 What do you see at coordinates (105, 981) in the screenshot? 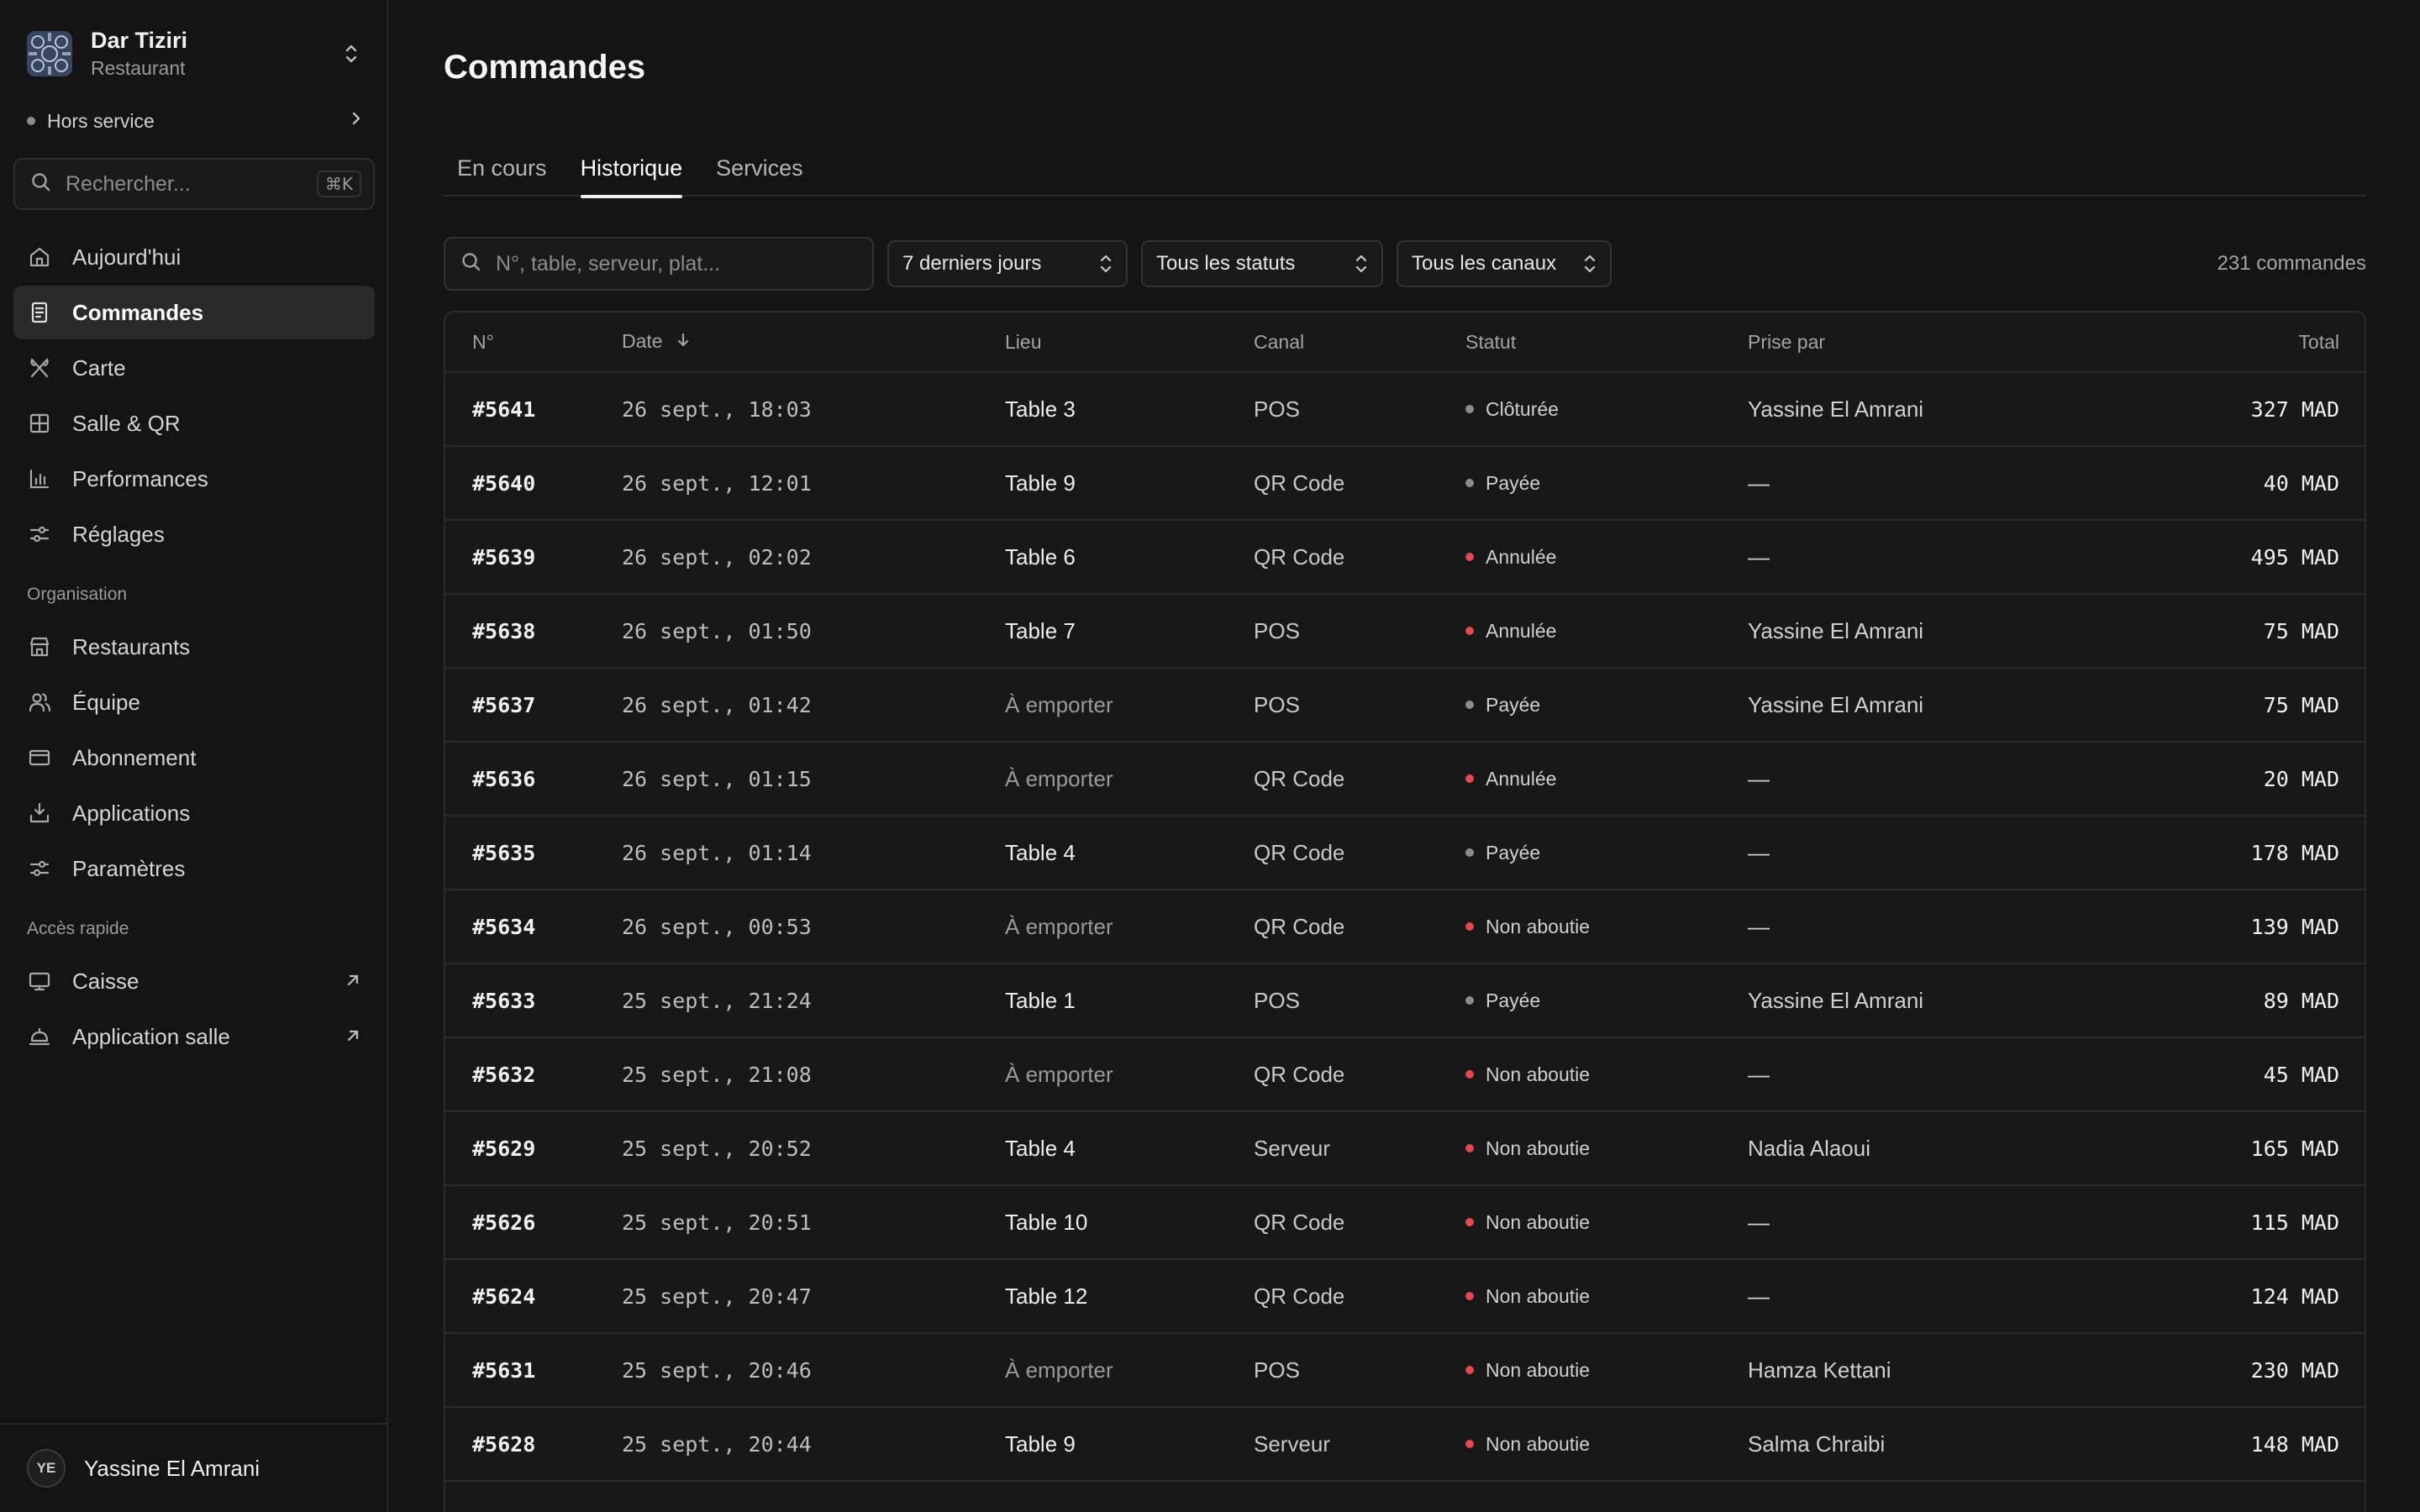
I see `nav-label: Caisse` at bounding box center [105, 981].